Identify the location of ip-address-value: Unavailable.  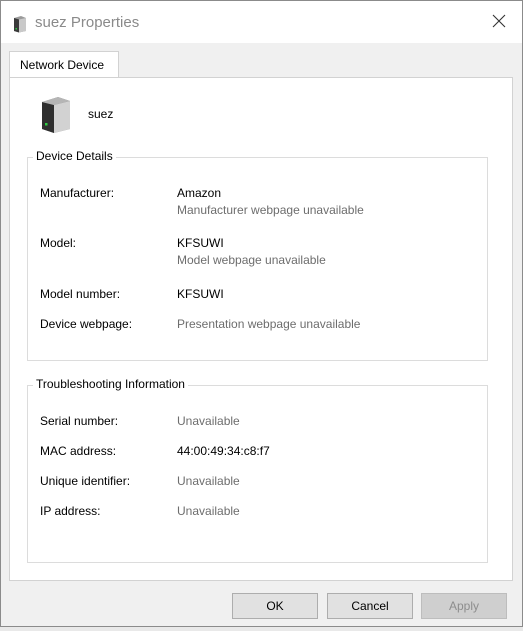
(208, 511).